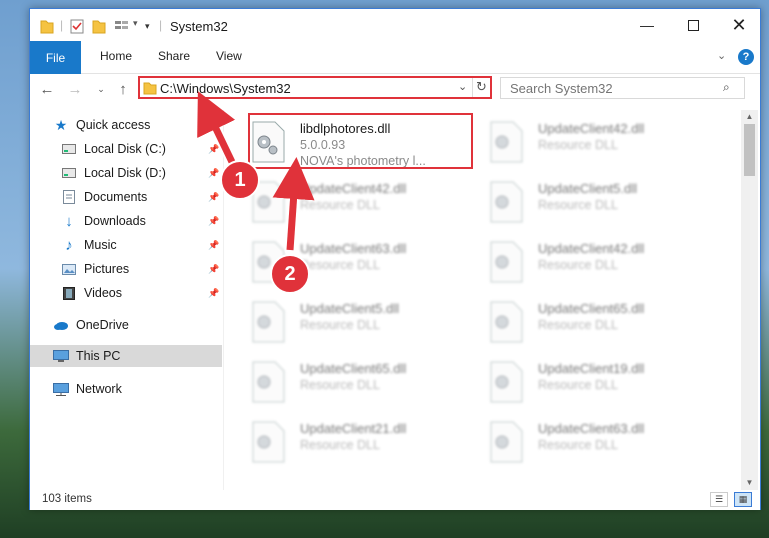 This screenshot has width=769, height=538. I want to click on tab-home: Home, so click(116, 56).